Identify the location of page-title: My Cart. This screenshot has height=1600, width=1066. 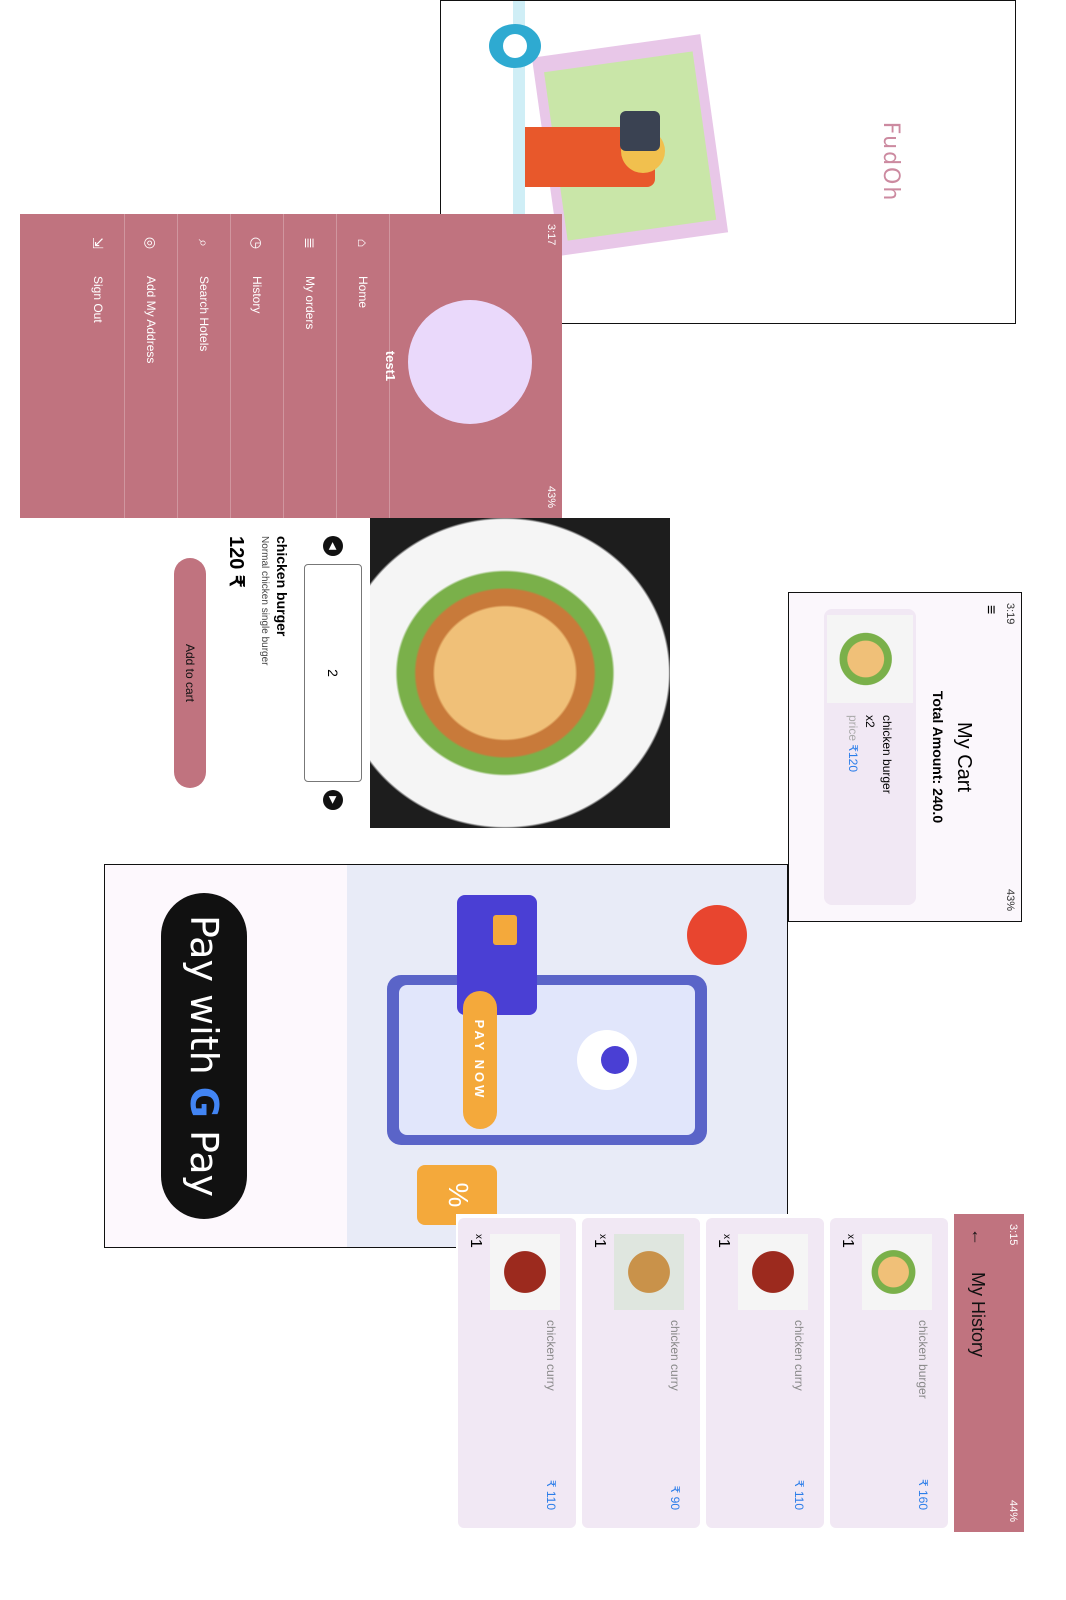
(964, 757).